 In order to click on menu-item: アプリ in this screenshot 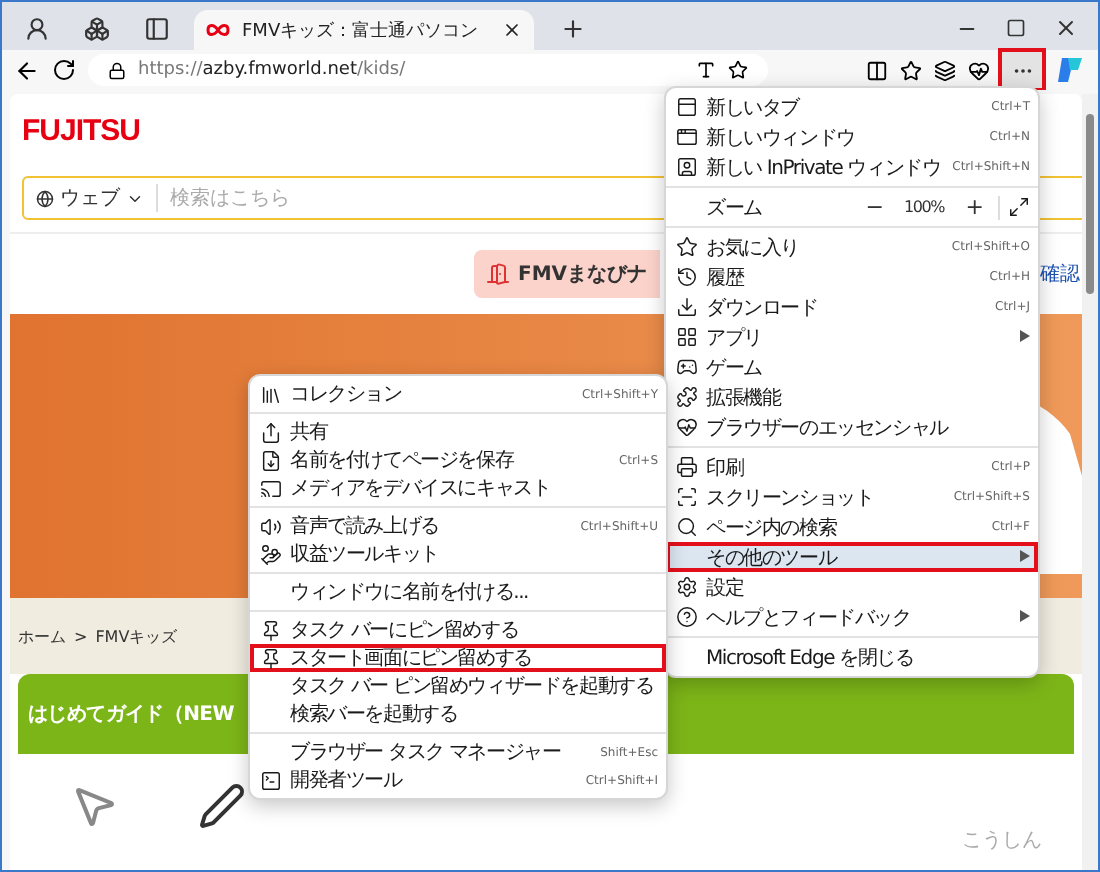, I will do `click(852, 337)`.